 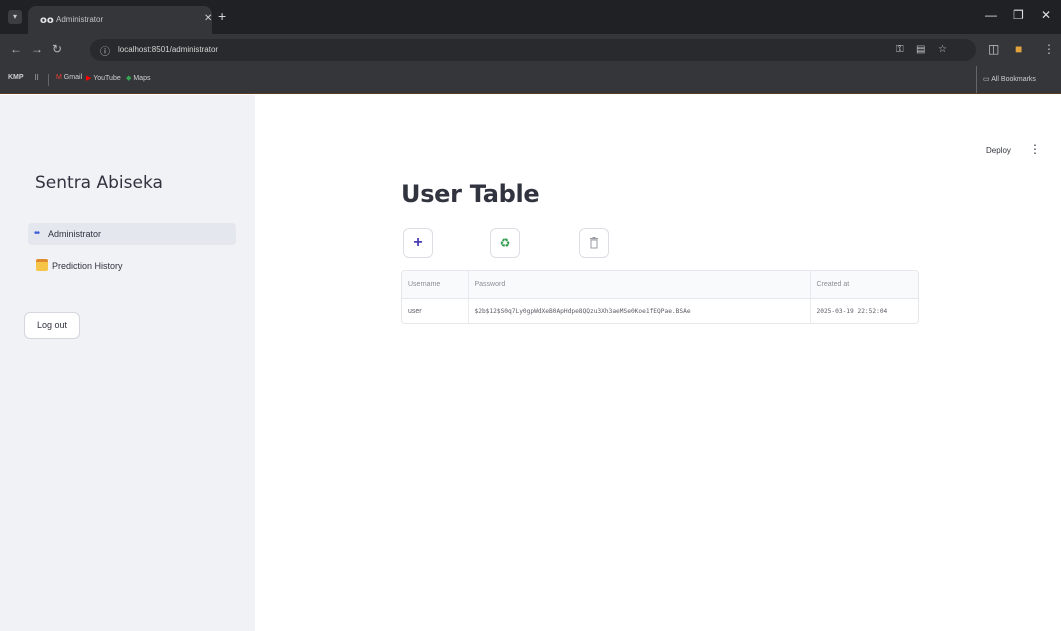 I want to click on all-bookmarks: ▭ All Bookmarks, so click(x=1006, y=79).